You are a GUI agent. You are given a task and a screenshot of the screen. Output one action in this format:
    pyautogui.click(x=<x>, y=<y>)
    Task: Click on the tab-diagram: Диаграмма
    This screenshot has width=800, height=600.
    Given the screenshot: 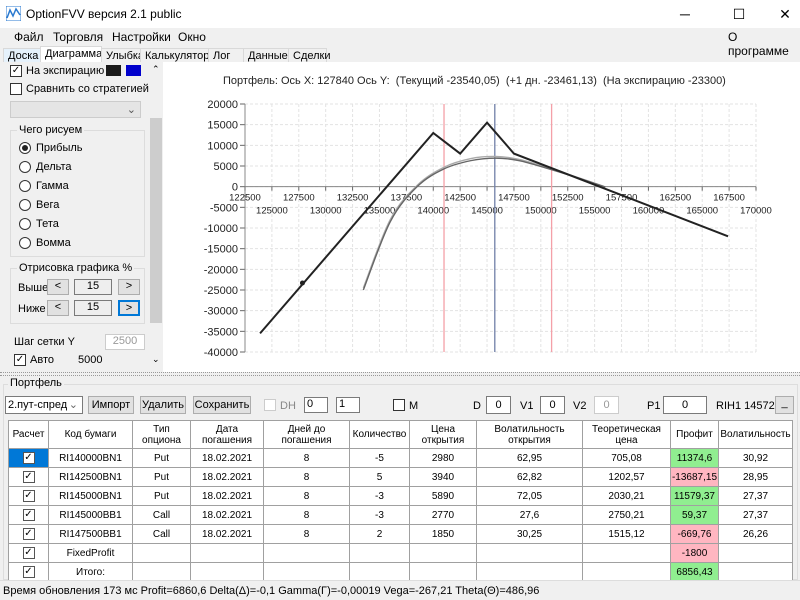 What is the action you would take?
    pyautogui.click(x=71, y=54)
    